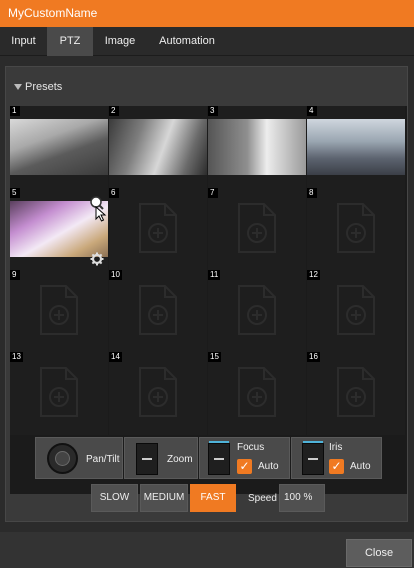  Describe the element at coordinates (180, 459) in the screenshot. I see `zoom-label: Zoom` at that location.